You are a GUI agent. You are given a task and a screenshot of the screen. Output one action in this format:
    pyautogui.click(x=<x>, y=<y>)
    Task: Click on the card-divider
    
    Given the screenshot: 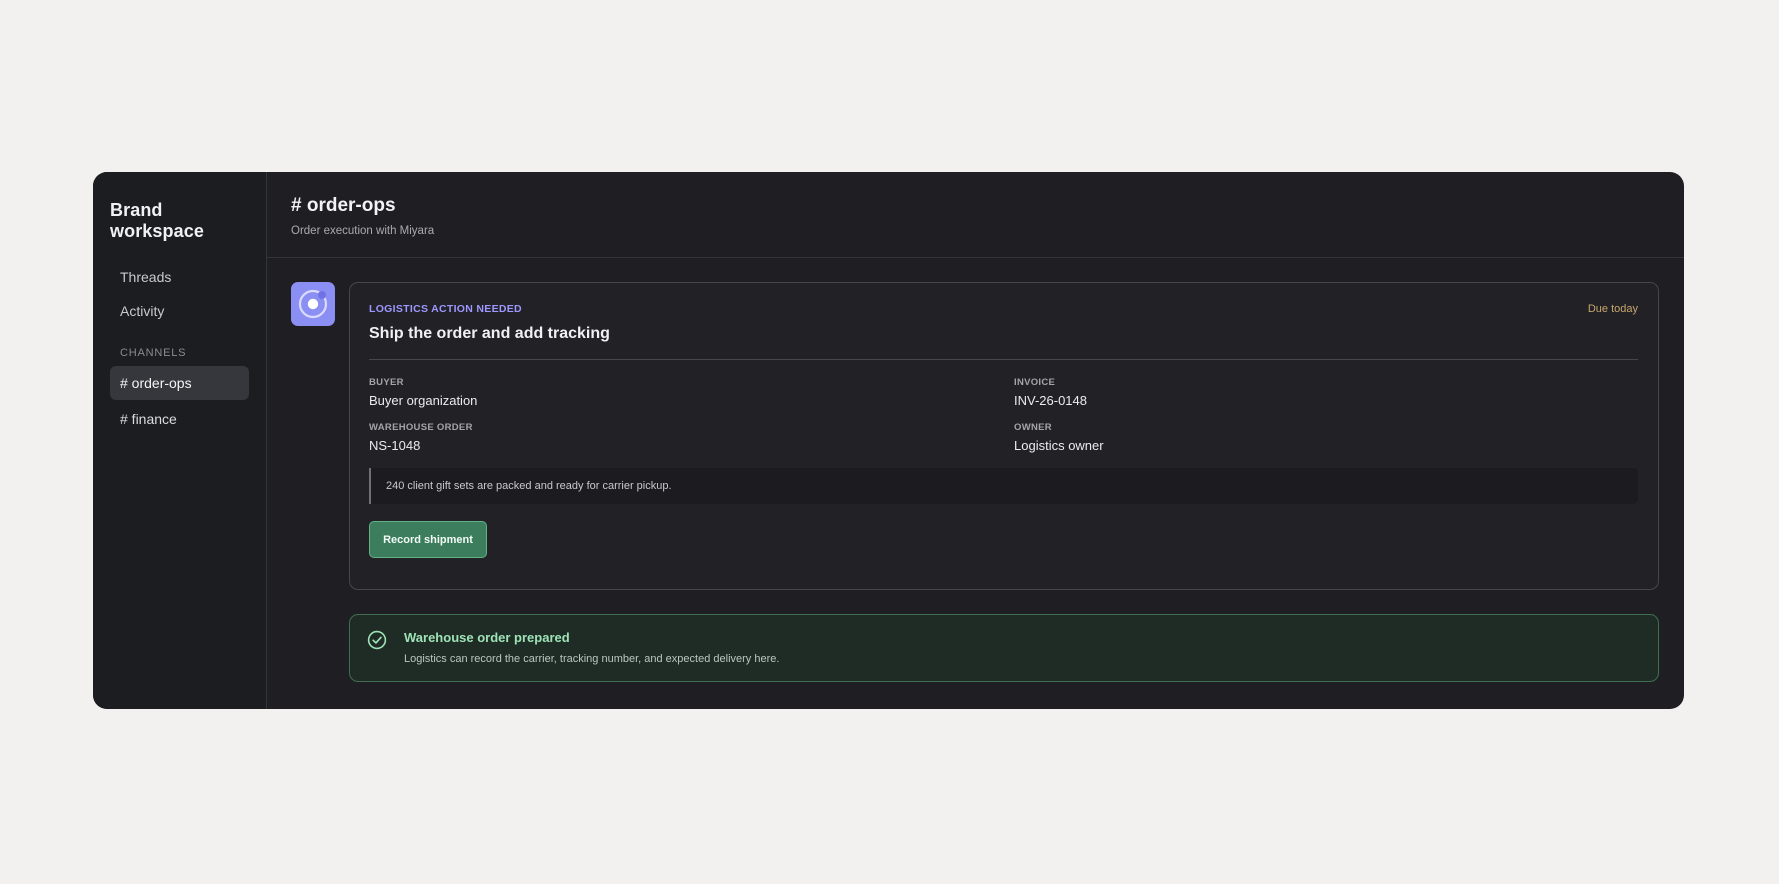 What is the action you would take?
    pyautogui.click(x=1003, y=359)
    